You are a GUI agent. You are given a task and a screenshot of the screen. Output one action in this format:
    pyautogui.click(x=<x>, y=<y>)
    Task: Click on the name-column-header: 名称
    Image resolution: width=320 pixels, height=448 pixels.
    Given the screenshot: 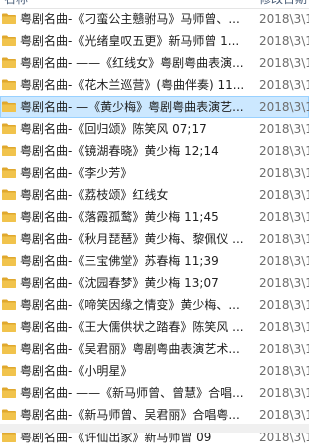 What is the action you would take?
    pyautogui.click(x=16, y=4)
    